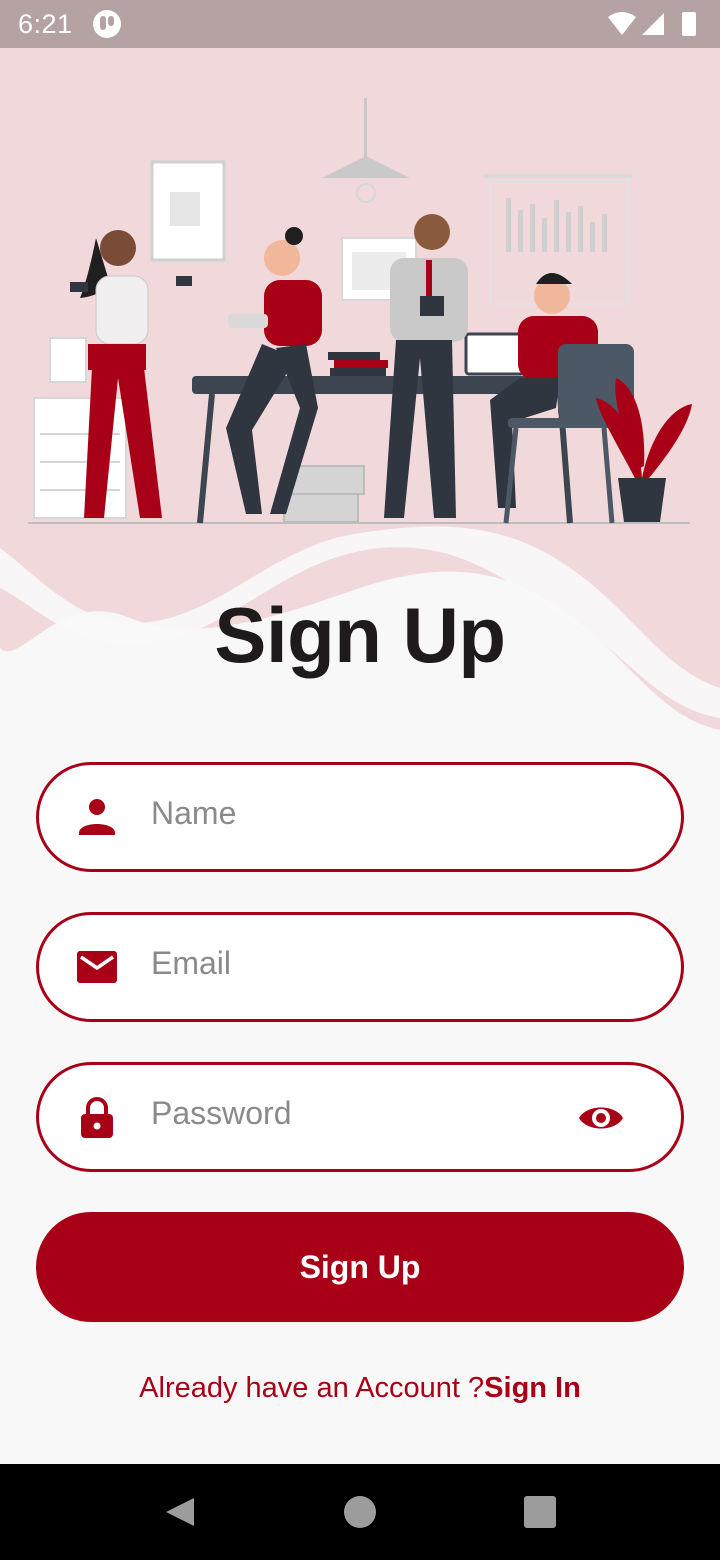 This screenshot has height=1560, width=720. I want to click on home-icon, so click(360, 1512).